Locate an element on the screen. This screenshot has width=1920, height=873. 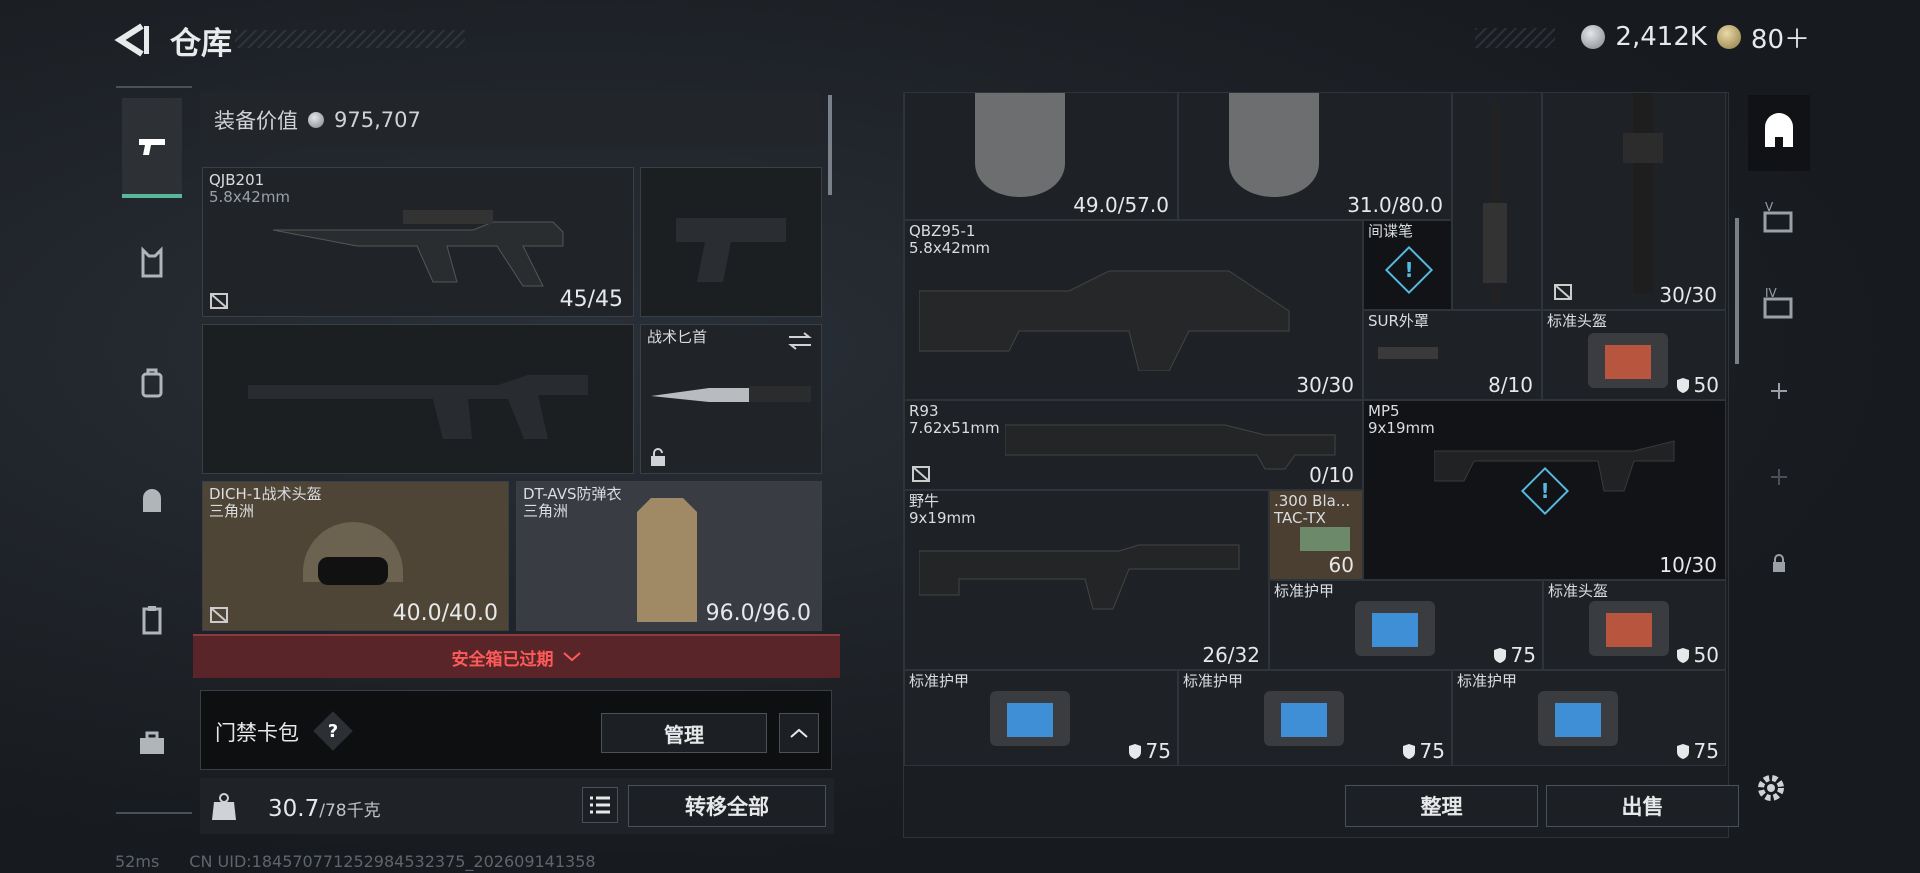
stash-item: QBZ95-1 5.8x42mm 30/30 is located at coordinates (1133, 310).